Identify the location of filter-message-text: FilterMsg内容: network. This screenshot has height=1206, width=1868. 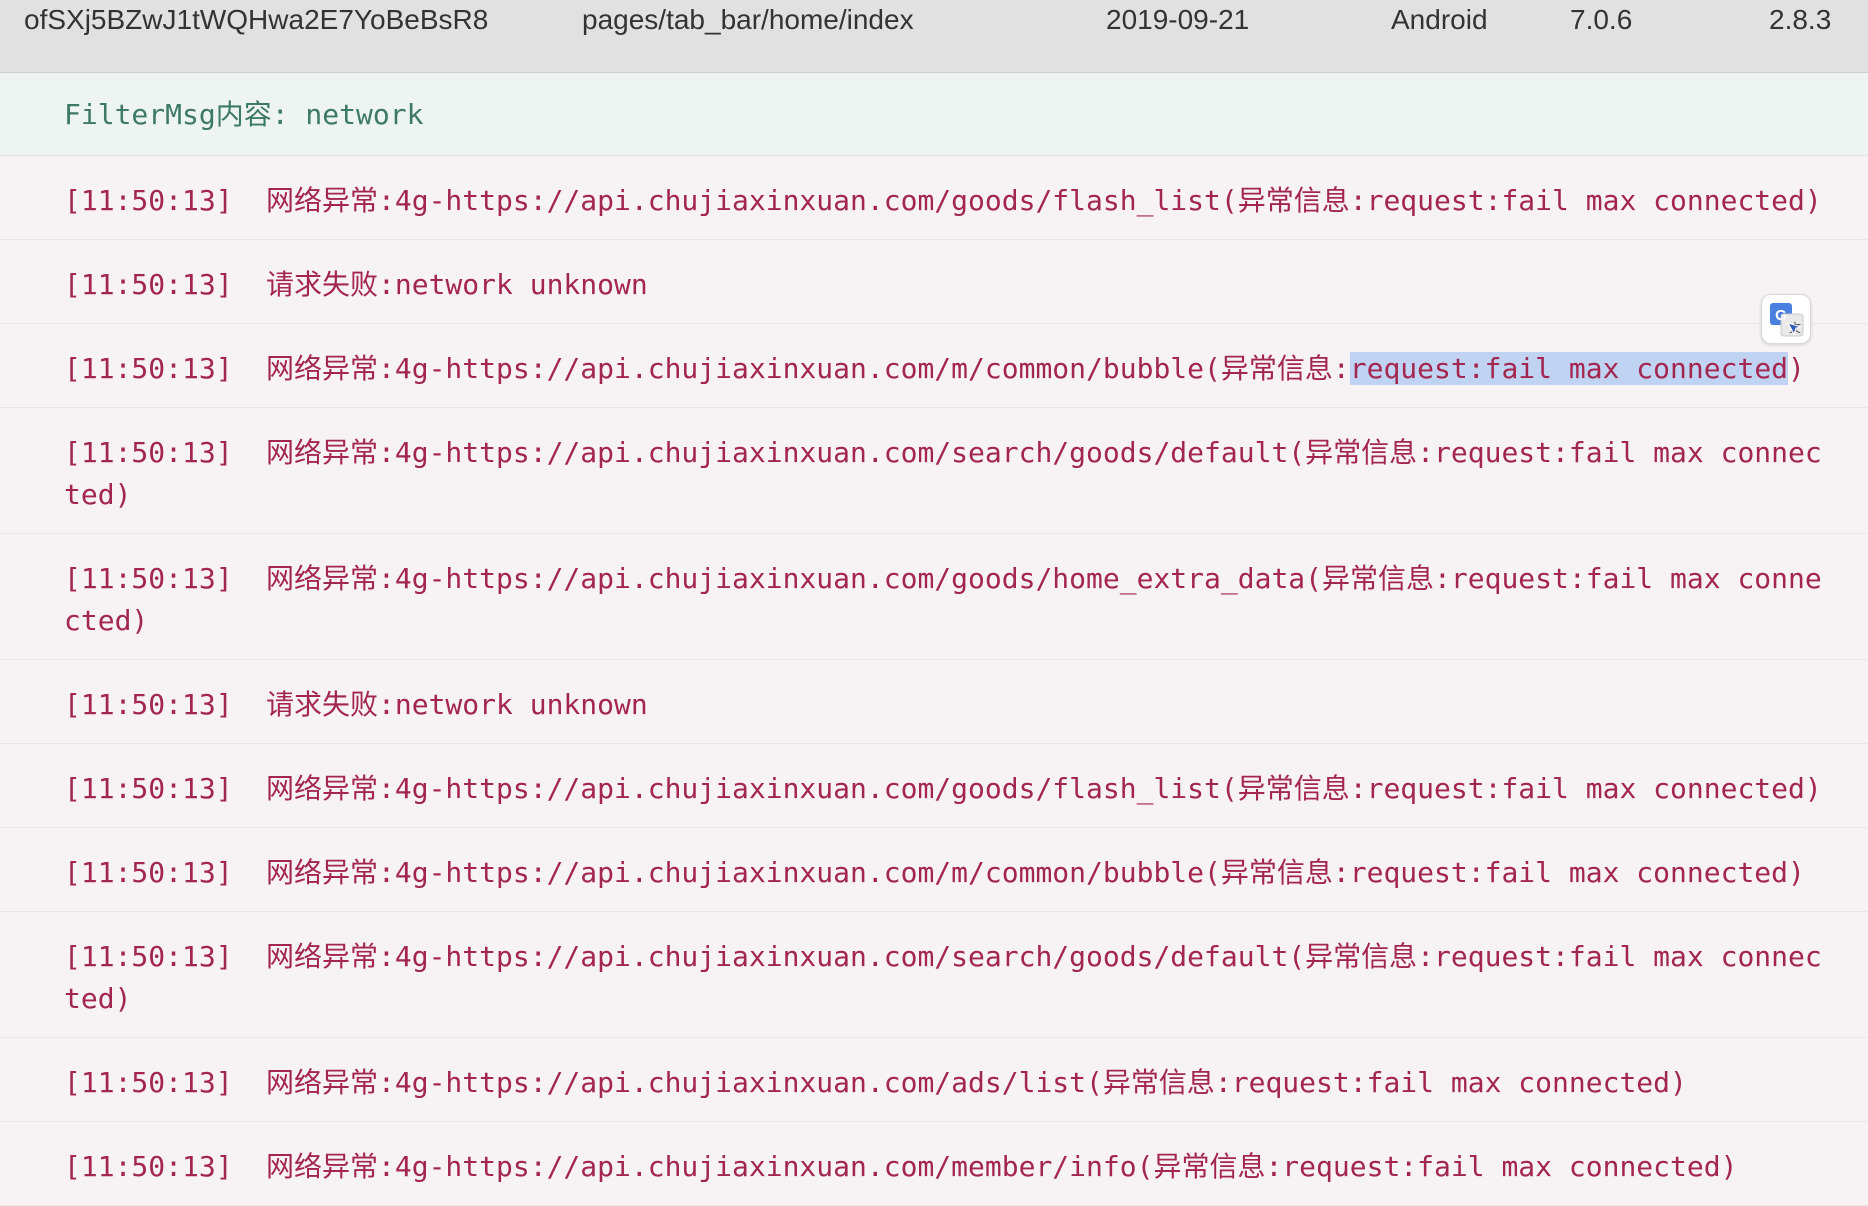
(244, 114).